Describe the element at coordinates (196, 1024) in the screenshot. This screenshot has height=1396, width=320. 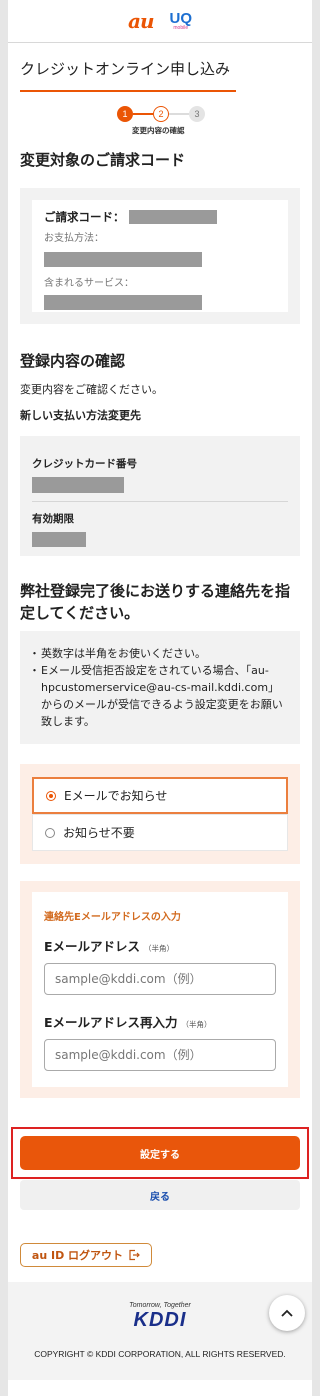
I see `email-confirm-hint: （半角）` at that location.